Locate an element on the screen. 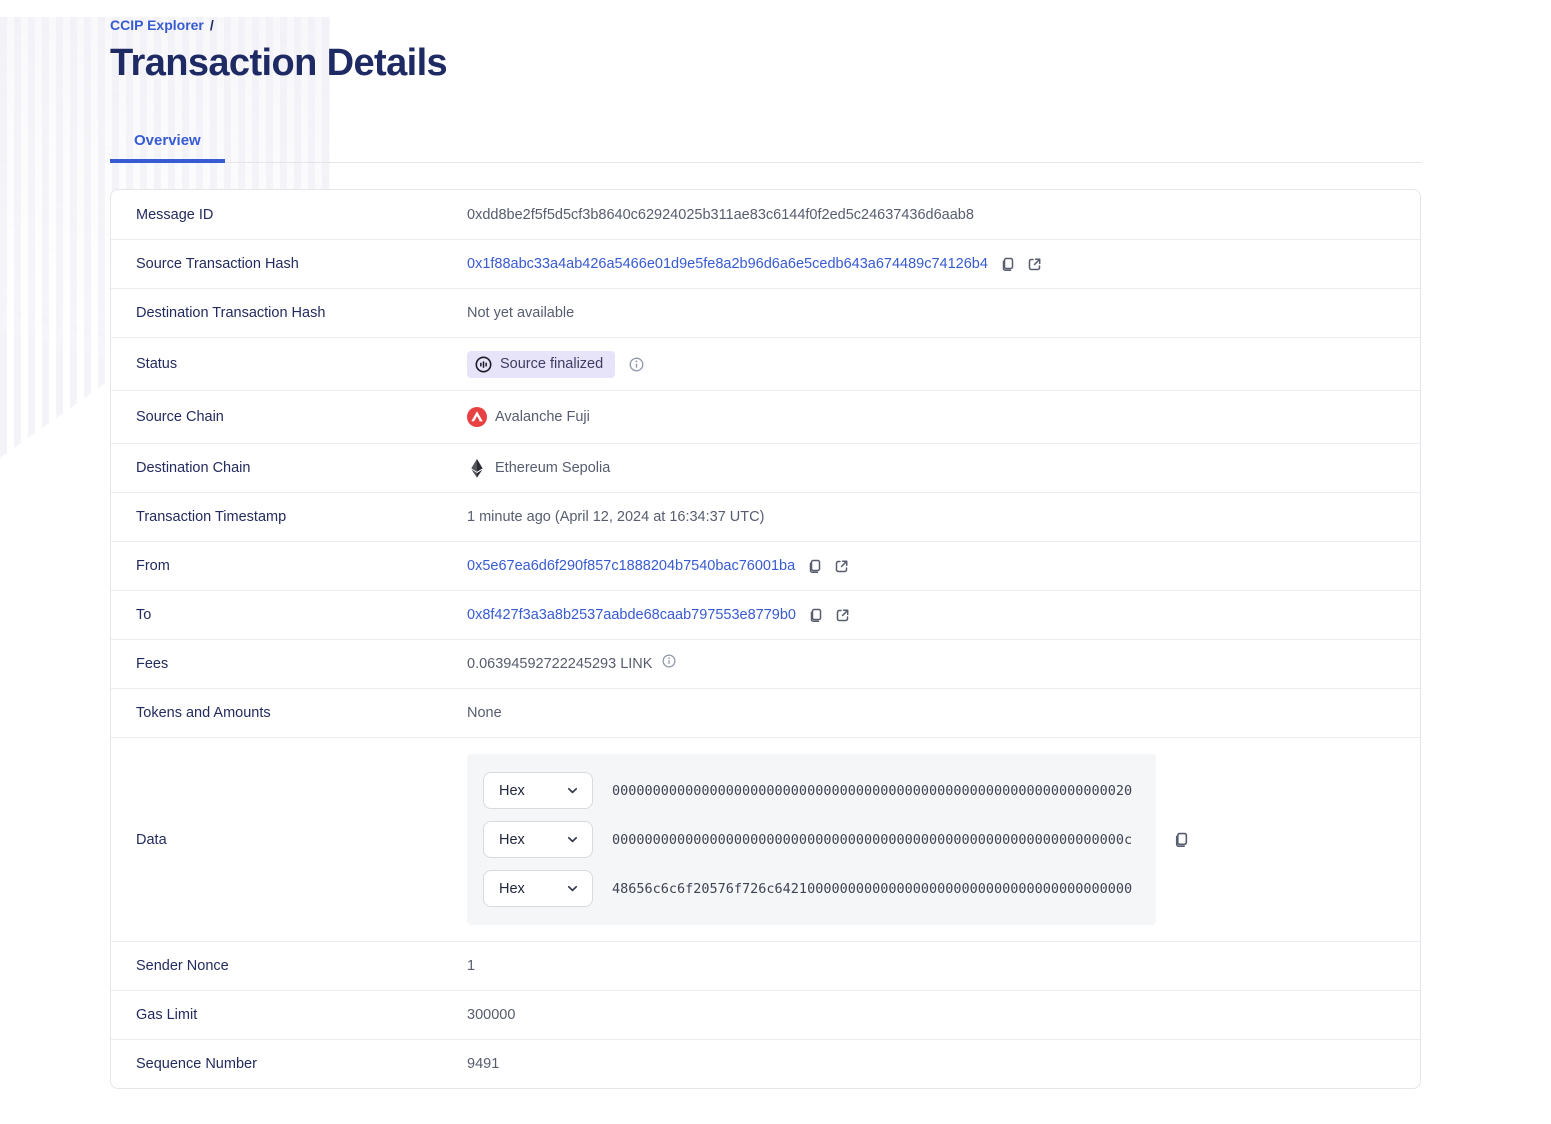  destination-transaction-hash-value: Not yet available is located at coordinates (521, 313).